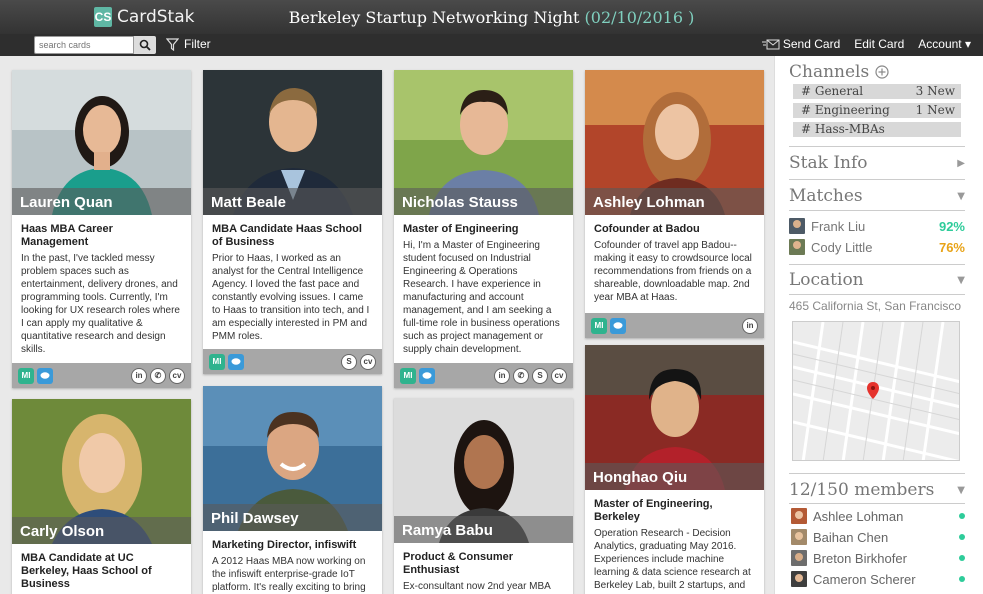 The width and height of the screenshot is (983, 594). I want to click on member-item: Baihan Chen, so click(878, 537).